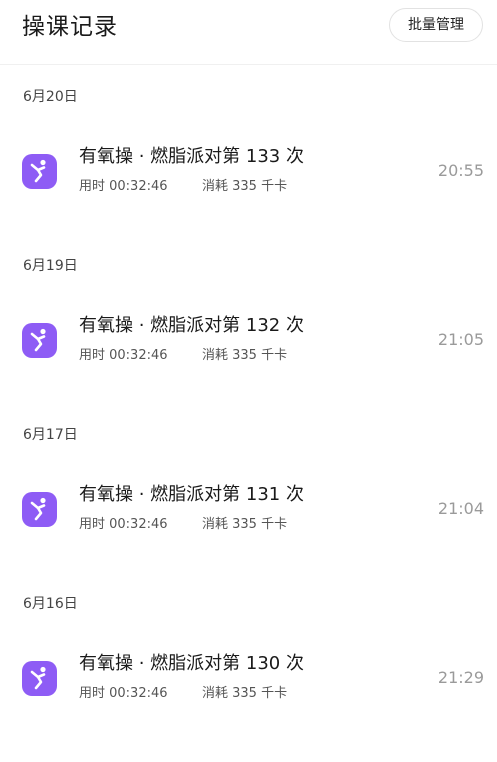 This screenshot has width=497, height=762. I want to click on page-title: 操课记录, so click(70, 27).